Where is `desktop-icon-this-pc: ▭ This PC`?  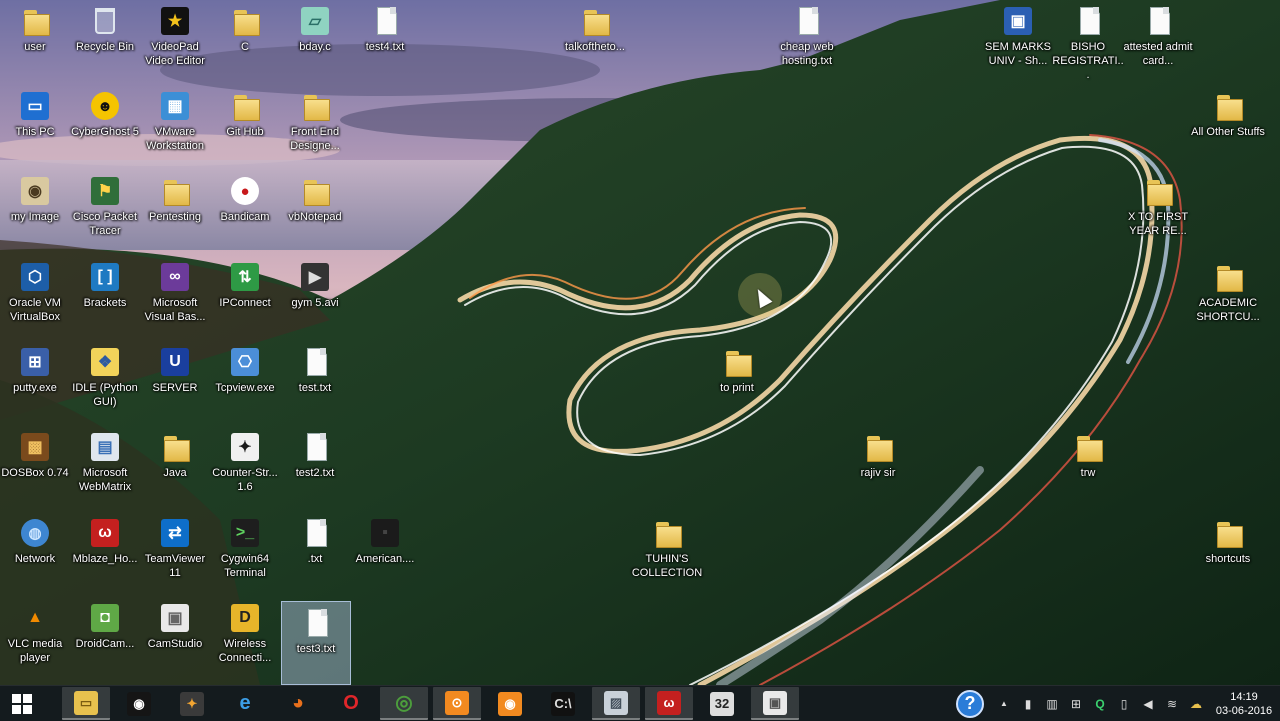
desktop-icon-this-pc: ▭ This PC is located at coordinates (35, 127).